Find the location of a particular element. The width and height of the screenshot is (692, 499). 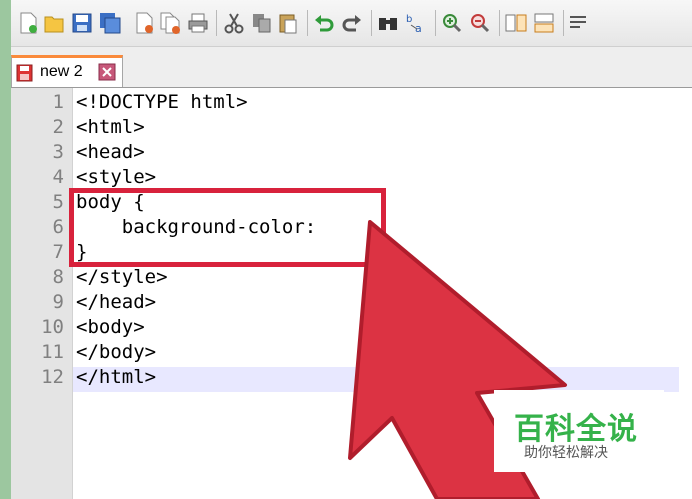

watermark-subtitle: 助你轻松解决 is located at coordinates (566, 453).